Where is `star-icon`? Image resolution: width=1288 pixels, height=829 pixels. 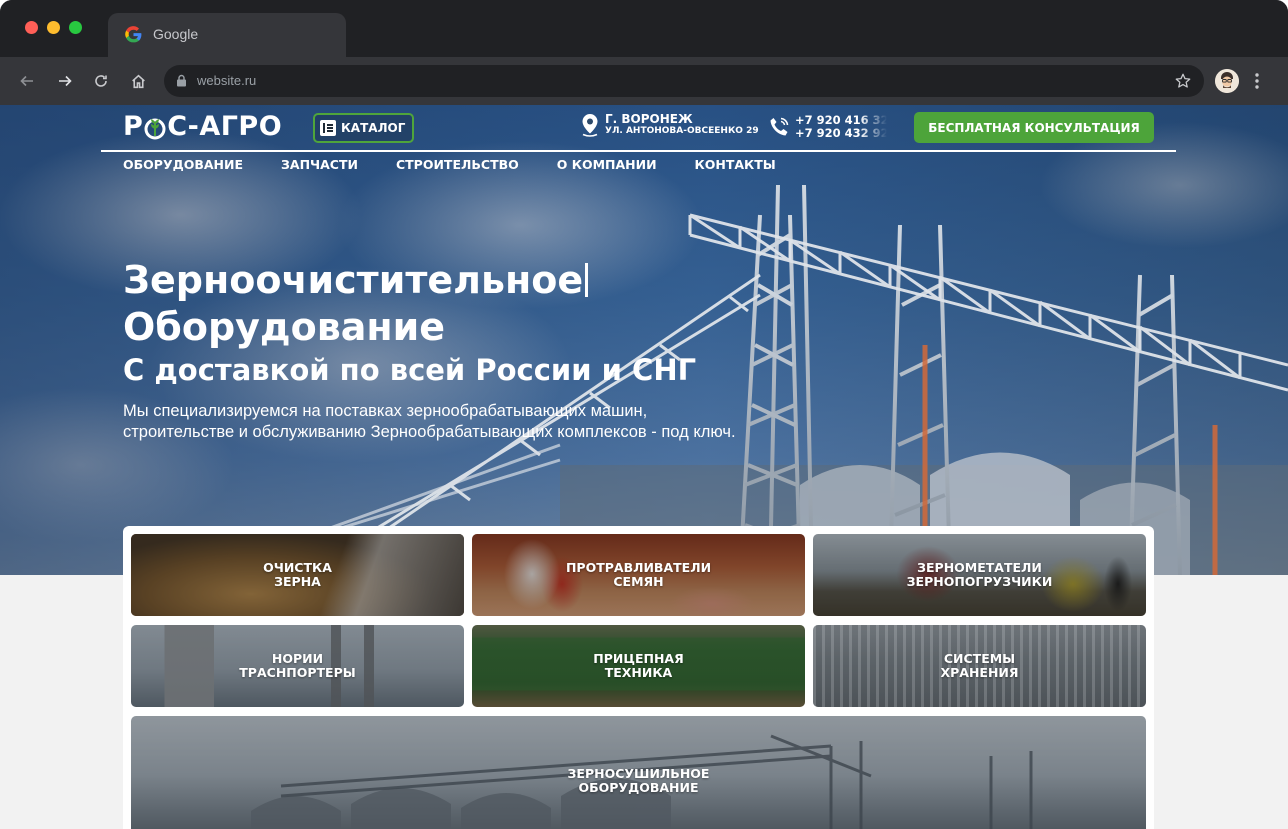
star-icon is located at coordinates (1183, 81).